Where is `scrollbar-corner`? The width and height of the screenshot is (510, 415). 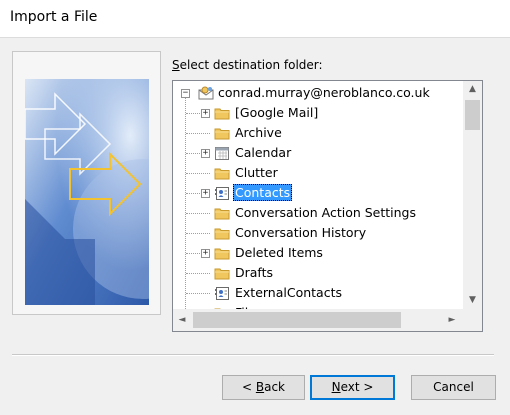
scrollbar-corner is located at coordinates (472, 320).